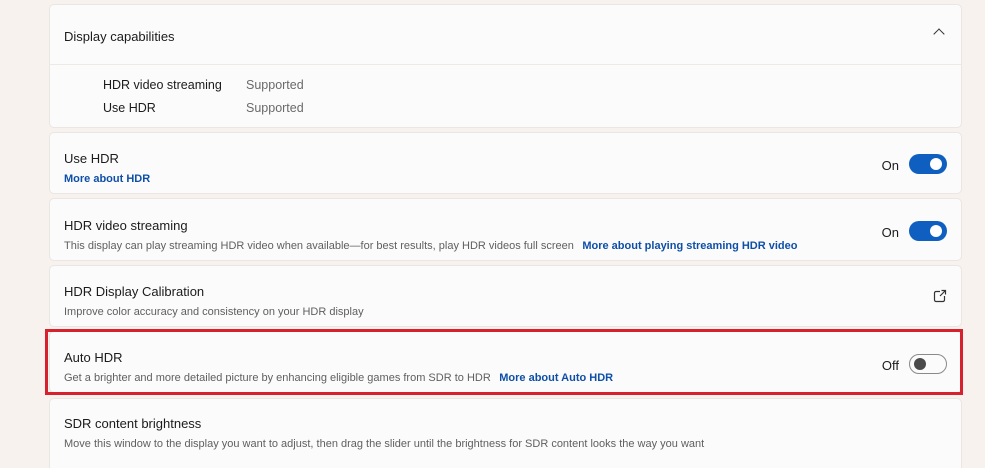  Describe the element at coordinates (93, 357) in the screenshot. I see `auto-hdr-title: Auto HDR` at that location.